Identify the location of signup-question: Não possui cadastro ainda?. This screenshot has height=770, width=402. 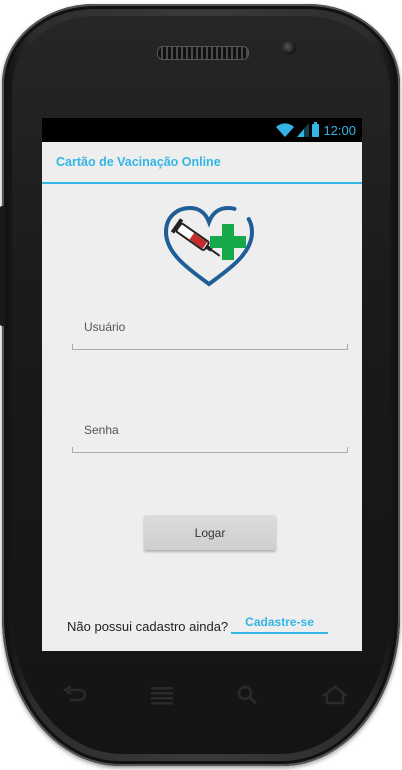
(148, 626).